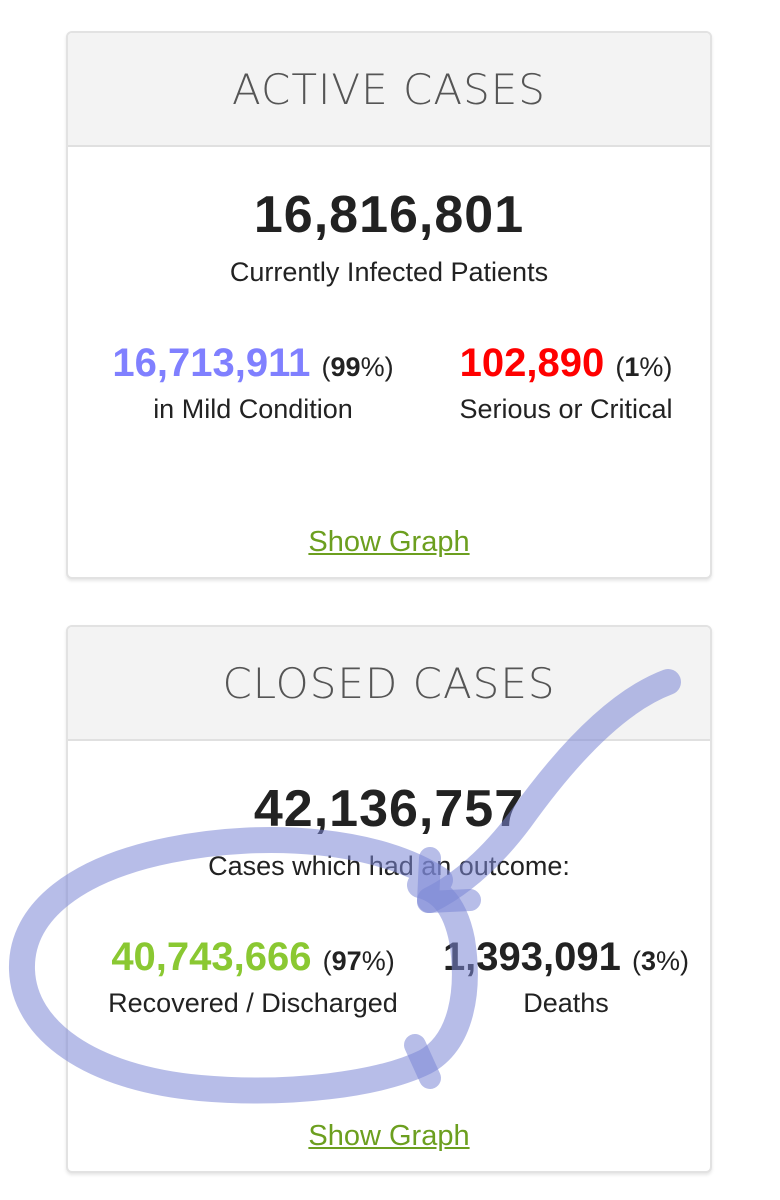 Image resolution: width=780 pixels, height=1200 pixels. I want to click on recovered-stat: 40,743,666 (97%) Recovered / Discharged, so click(253, 977).